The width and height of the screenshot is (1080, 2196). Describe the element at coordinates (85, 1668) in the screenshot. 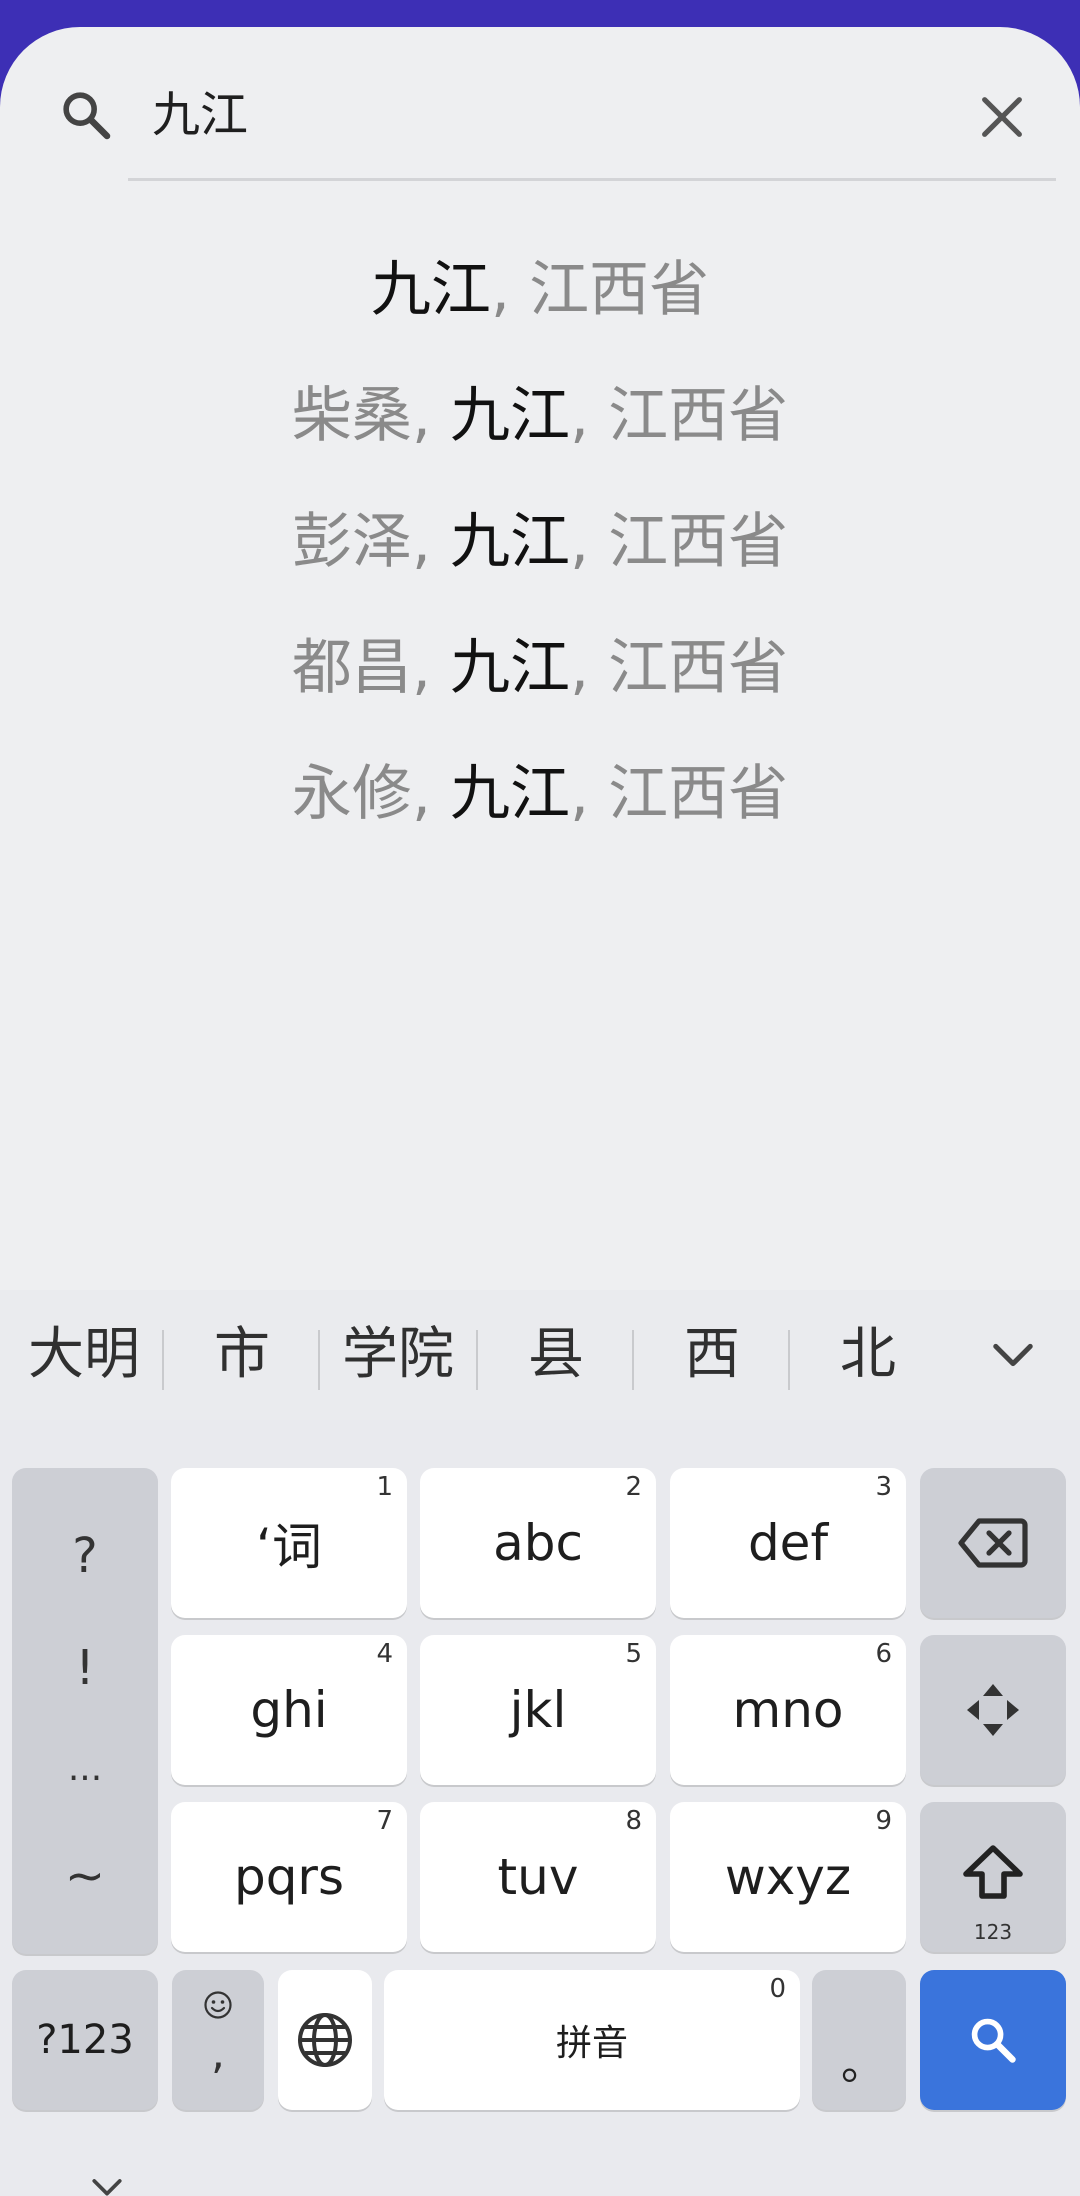

I see `exclamation-symbol: !` at that location.